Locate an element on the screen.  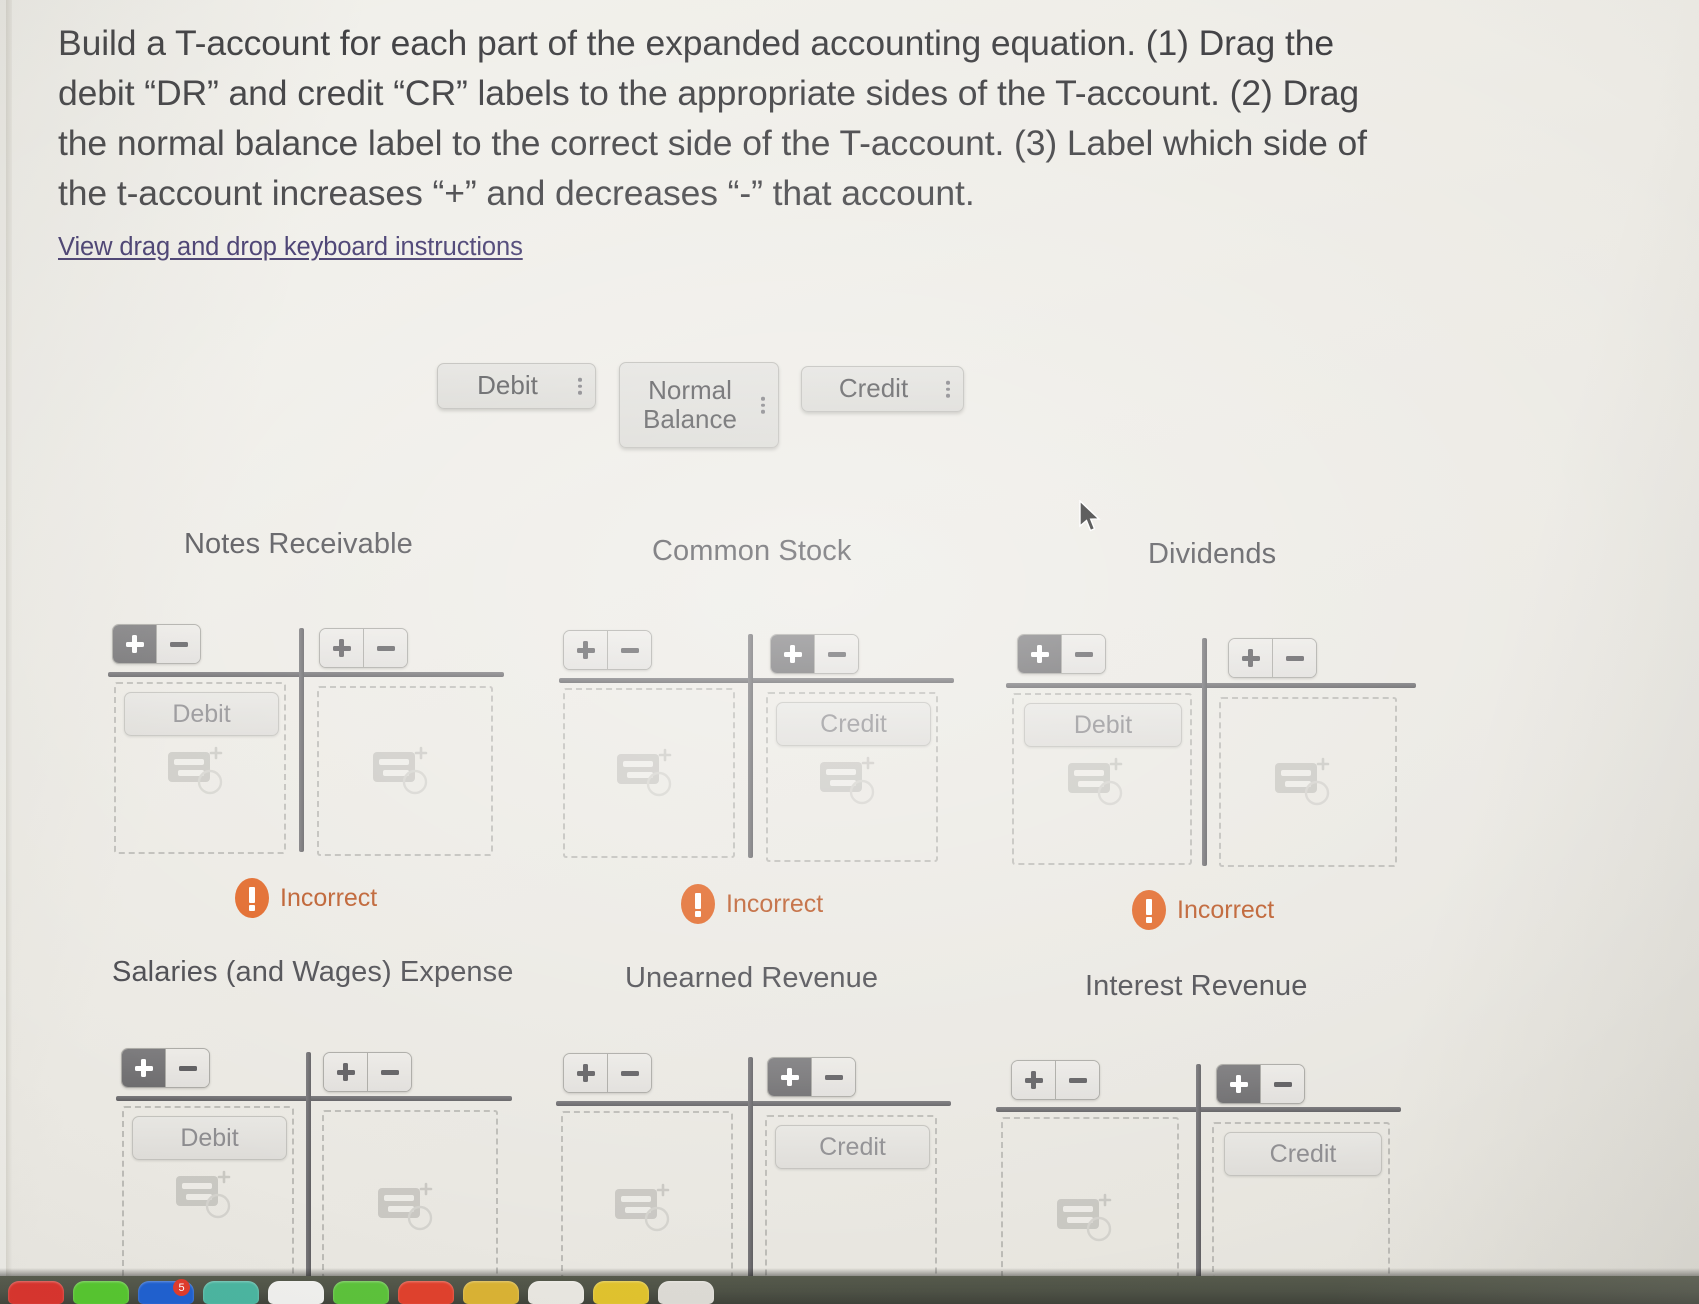
prompt-line-5: decreases “-” that account. is located at coordinates (765, 193).